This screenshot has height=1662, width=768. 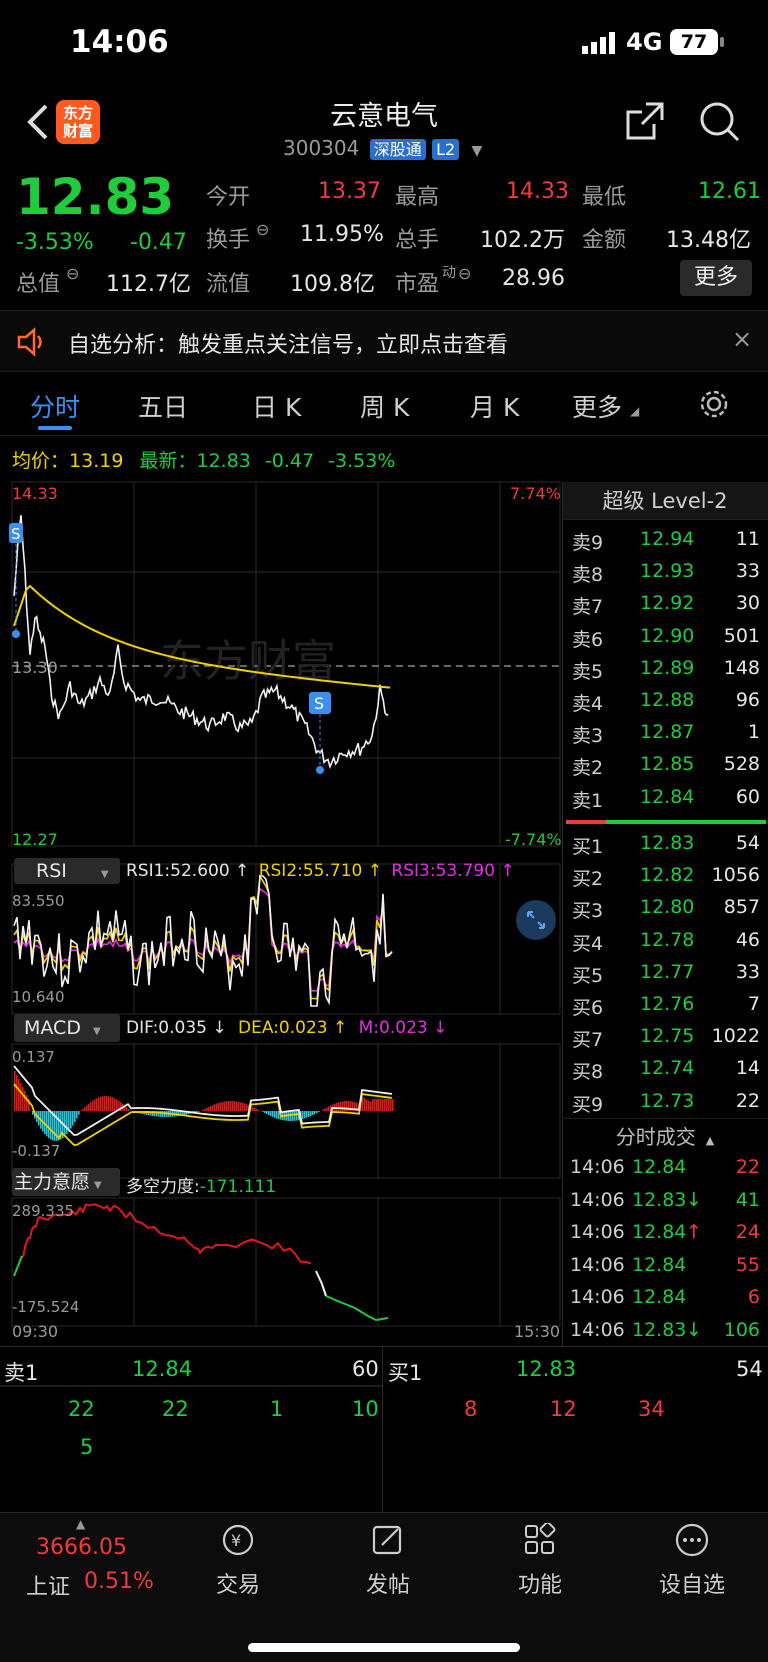 I want to click on tick-time: 14:06, so click(x=597, y=1167).